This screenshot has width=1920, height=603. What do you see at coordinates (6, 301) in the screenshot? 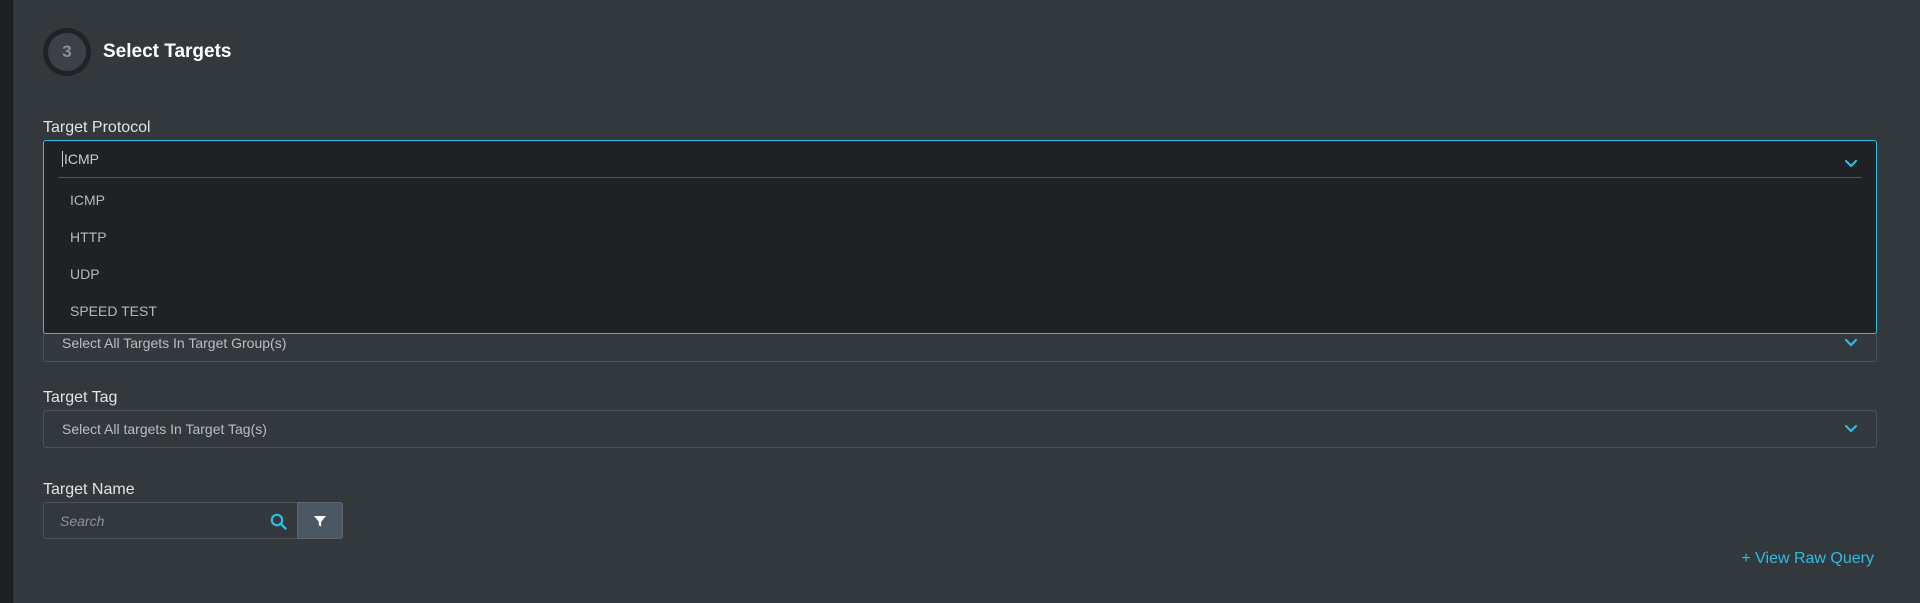
I see `left-edge-strip` at bounding box center [6, 301].